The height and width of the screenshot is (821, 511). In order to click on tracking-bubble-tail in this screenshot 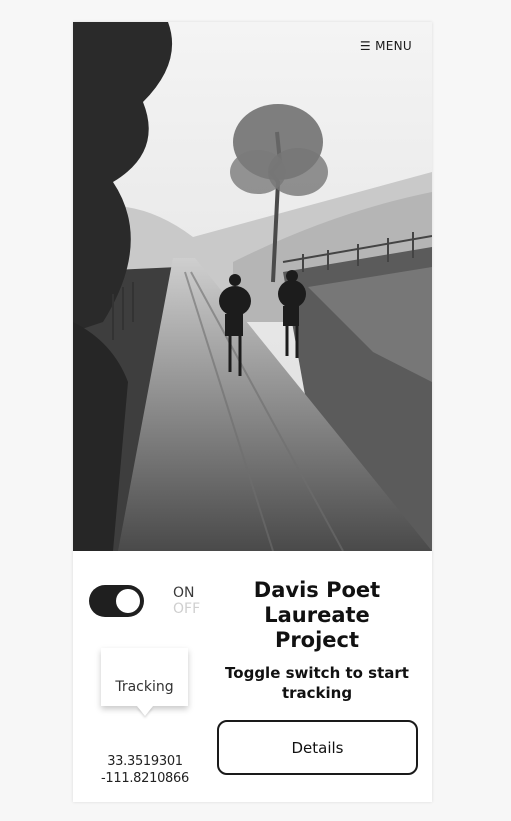, I will do `click(145, 711)`.